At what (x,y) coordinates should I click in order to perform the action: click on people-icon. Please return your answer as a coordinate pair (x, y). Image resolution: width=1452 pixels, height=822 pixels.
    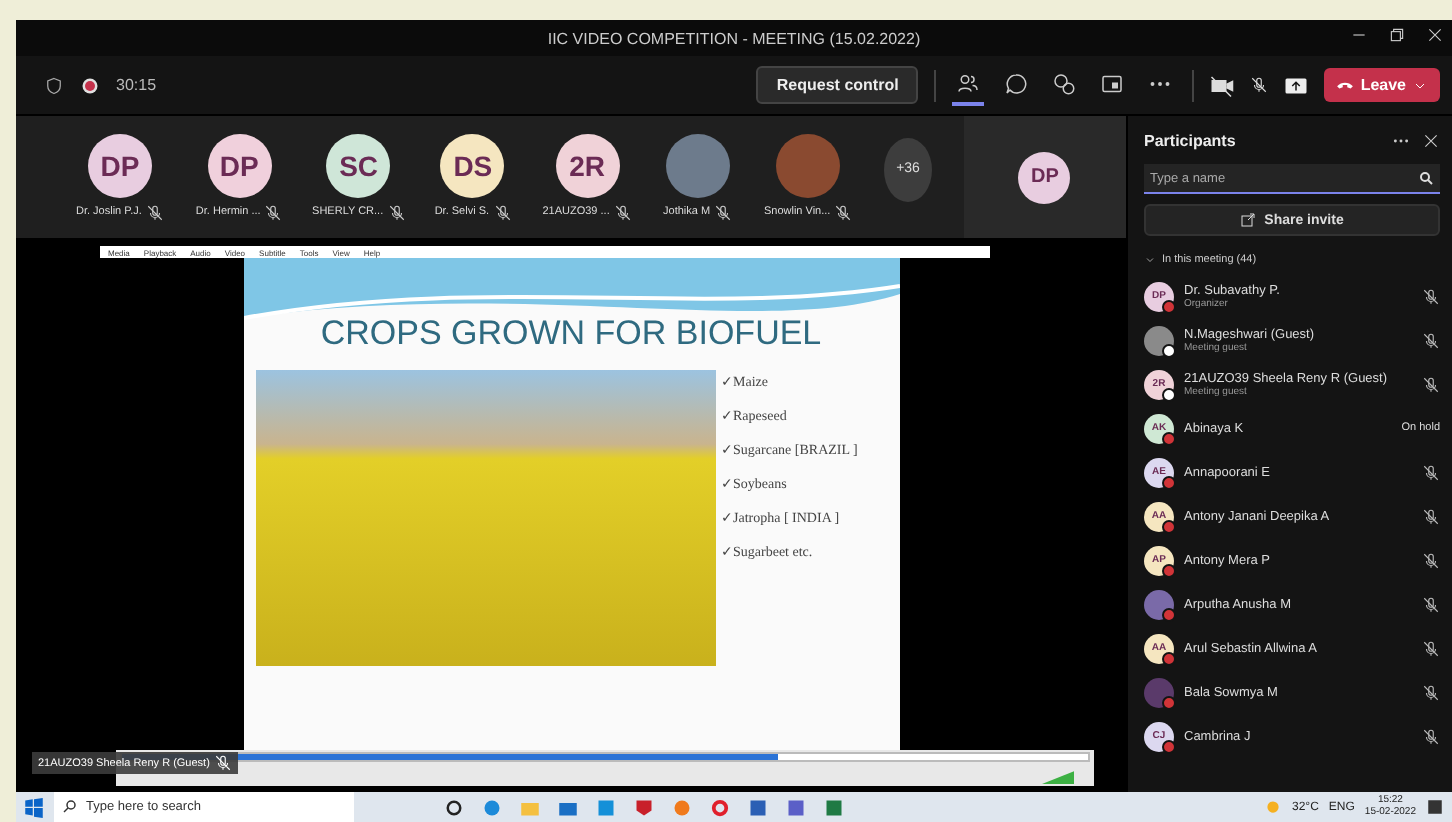
    Looking at the image, I should click on (968, 83).